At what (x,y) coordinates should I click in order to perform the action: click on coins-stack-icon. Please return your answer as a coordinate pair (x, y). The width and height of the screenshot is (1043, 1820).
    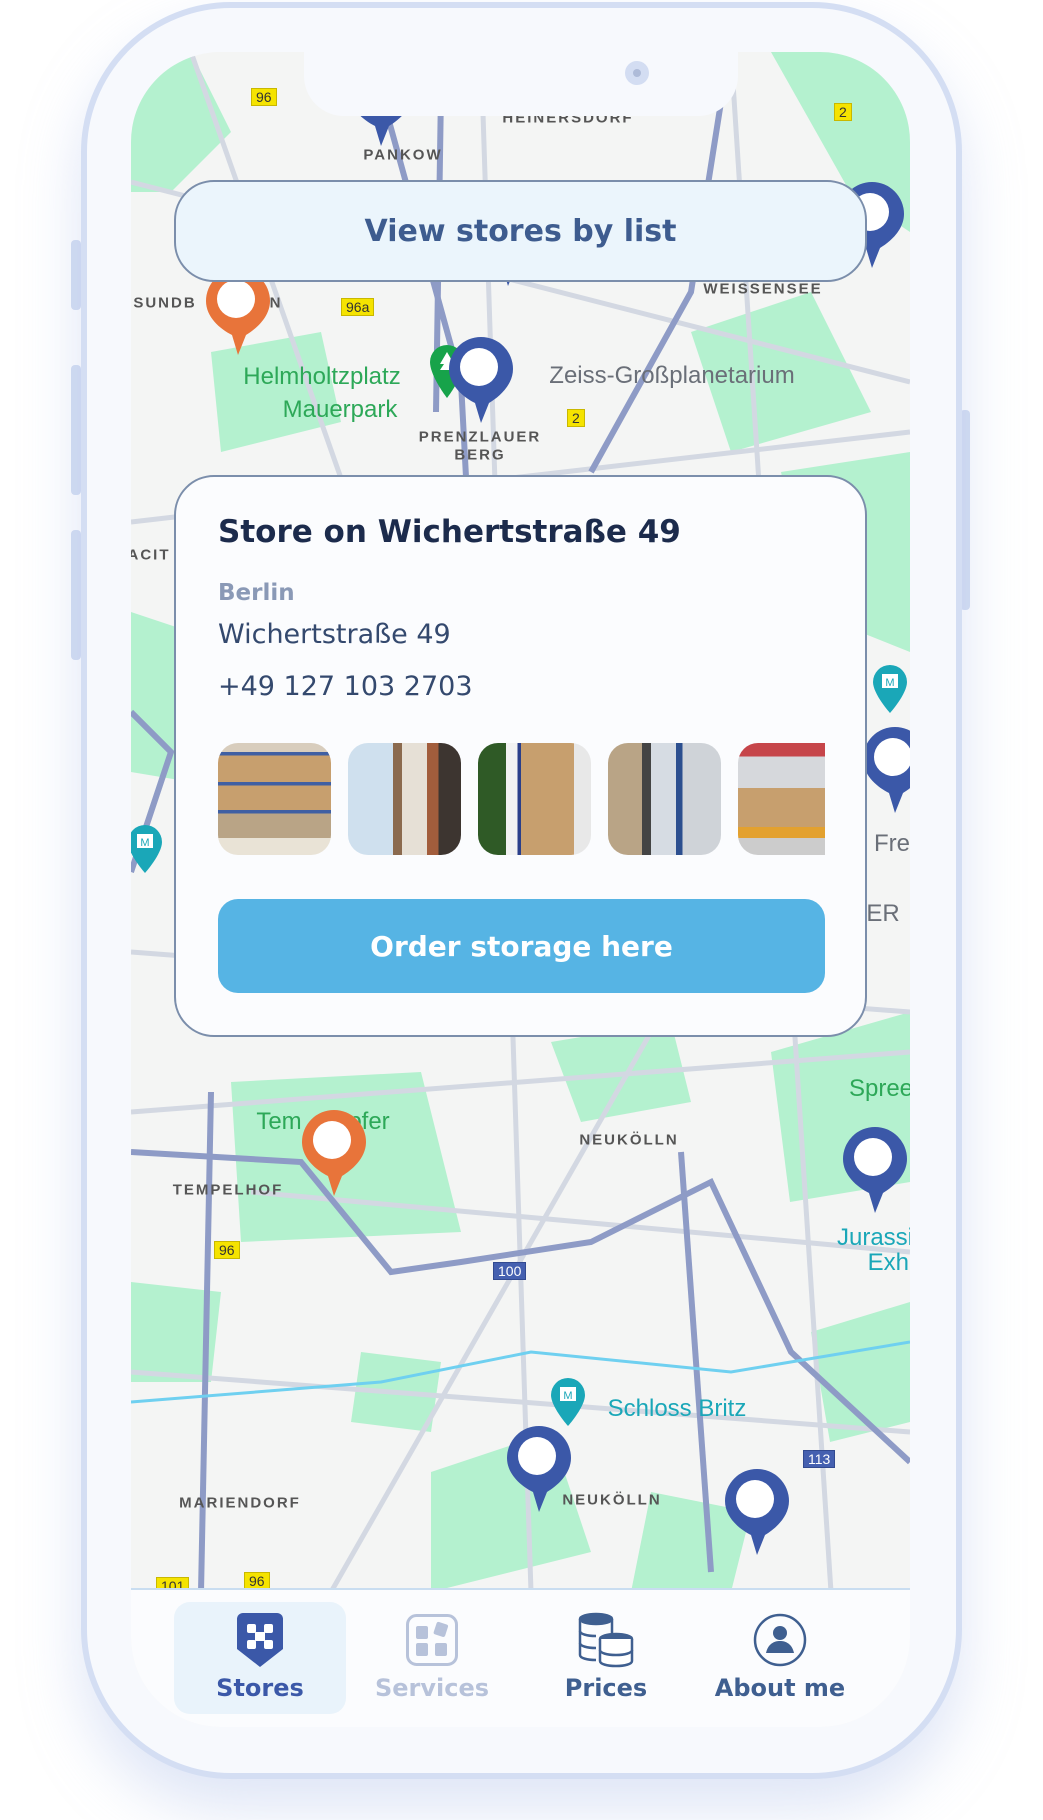
    Looking at the image, I should click on (606, 1640).